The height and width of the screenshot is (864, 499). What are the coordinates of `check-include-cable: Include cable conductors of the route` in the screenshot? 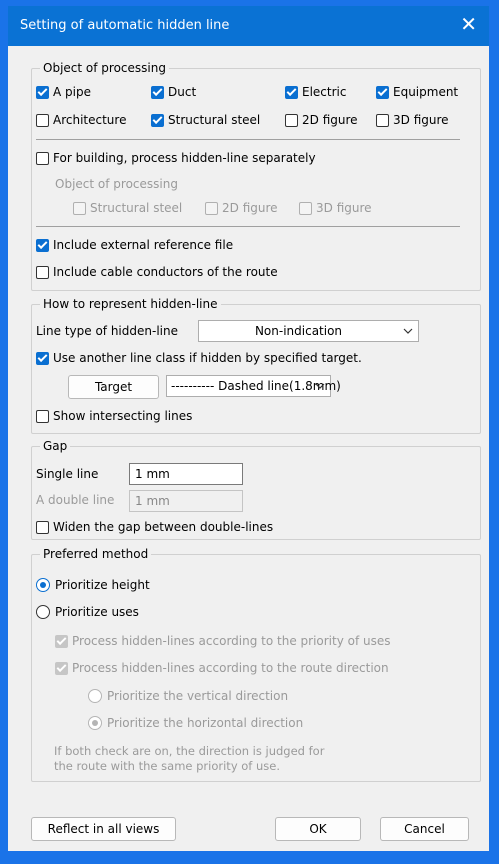 It's located at (157, 272).